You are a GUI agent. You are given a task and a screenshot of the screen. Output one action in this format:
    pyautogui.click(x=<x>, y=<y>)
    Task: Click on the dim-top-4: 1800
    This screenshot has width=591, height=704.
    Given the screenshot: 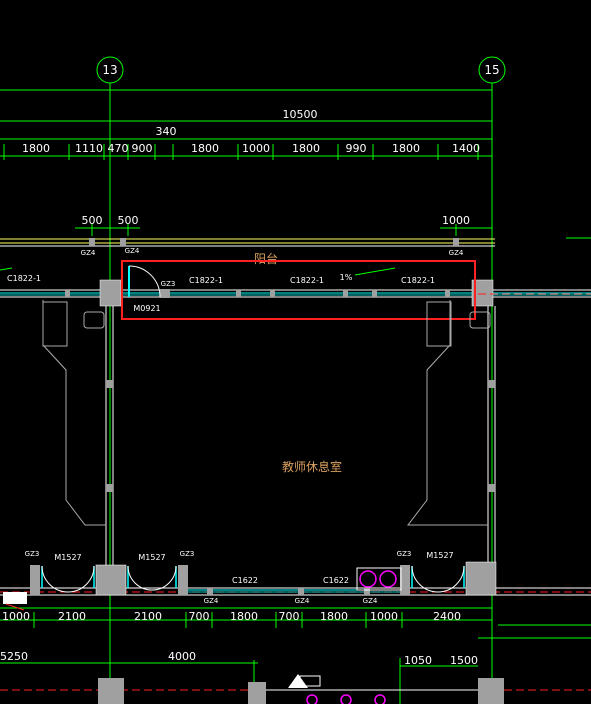 What is the action you would take?
    pyautogui.click(x=205, y=148)
    